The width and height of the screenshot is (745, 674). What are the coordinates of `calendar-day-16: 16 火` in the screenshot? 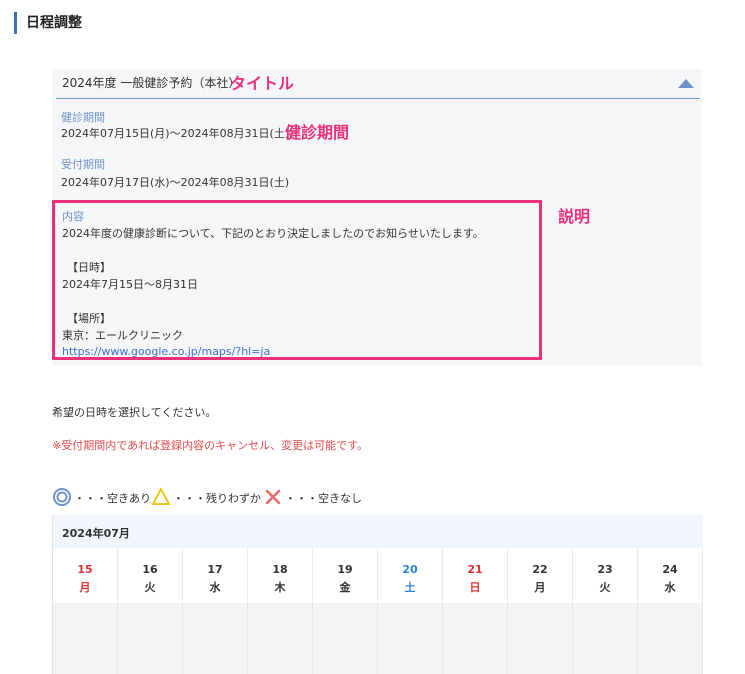 It's located at (150, 575).